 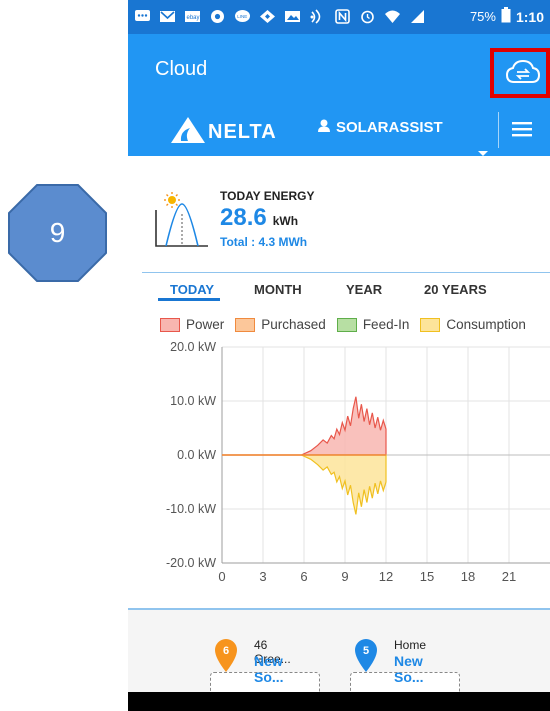 I want to click on solar-curve-icon, so click(x=182, y=222).